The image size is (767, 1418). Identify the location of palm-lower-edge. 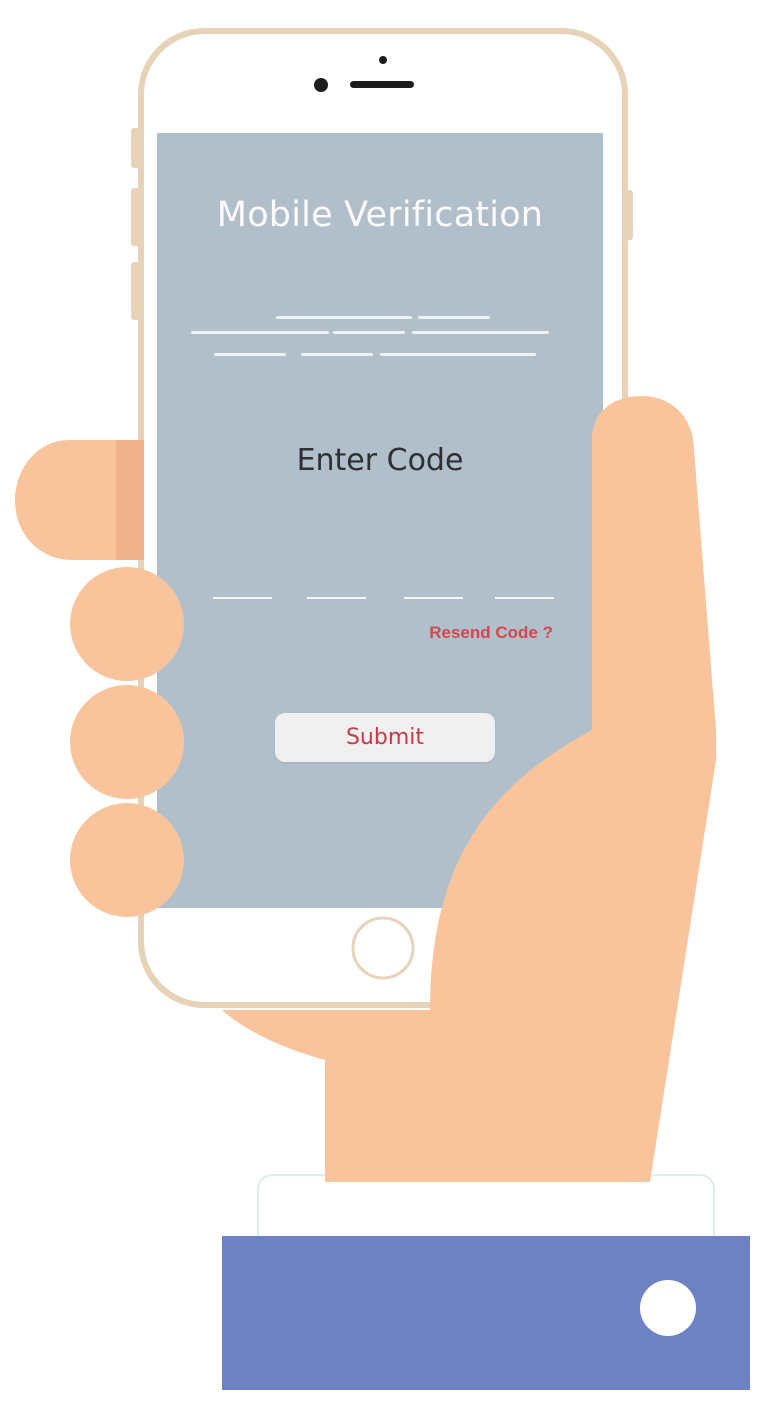
(436, 1096).